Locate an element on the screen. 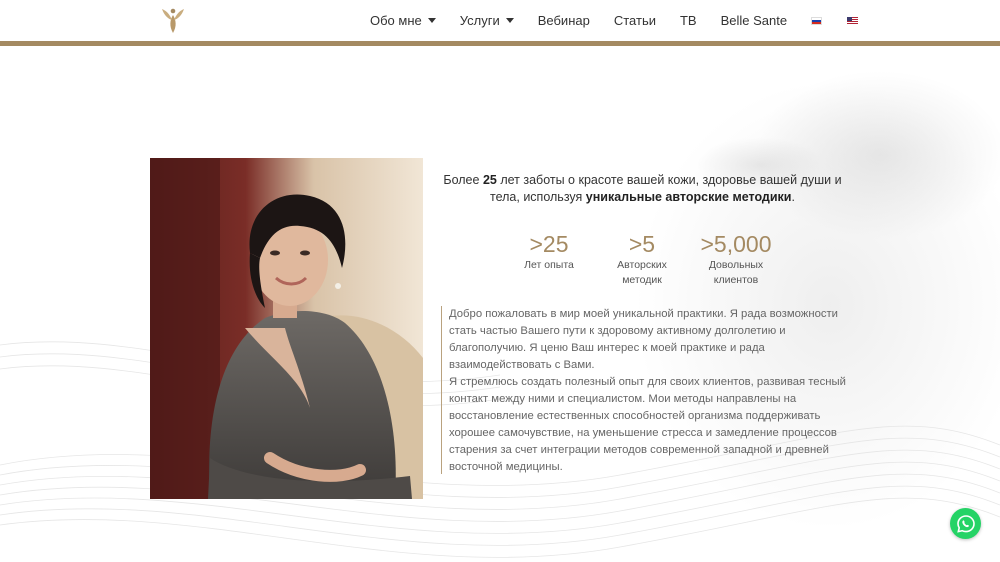 The width and height of the screenshot is (1000, 562). nav-item-label: Обо мне is located at coordinates (396, 20).